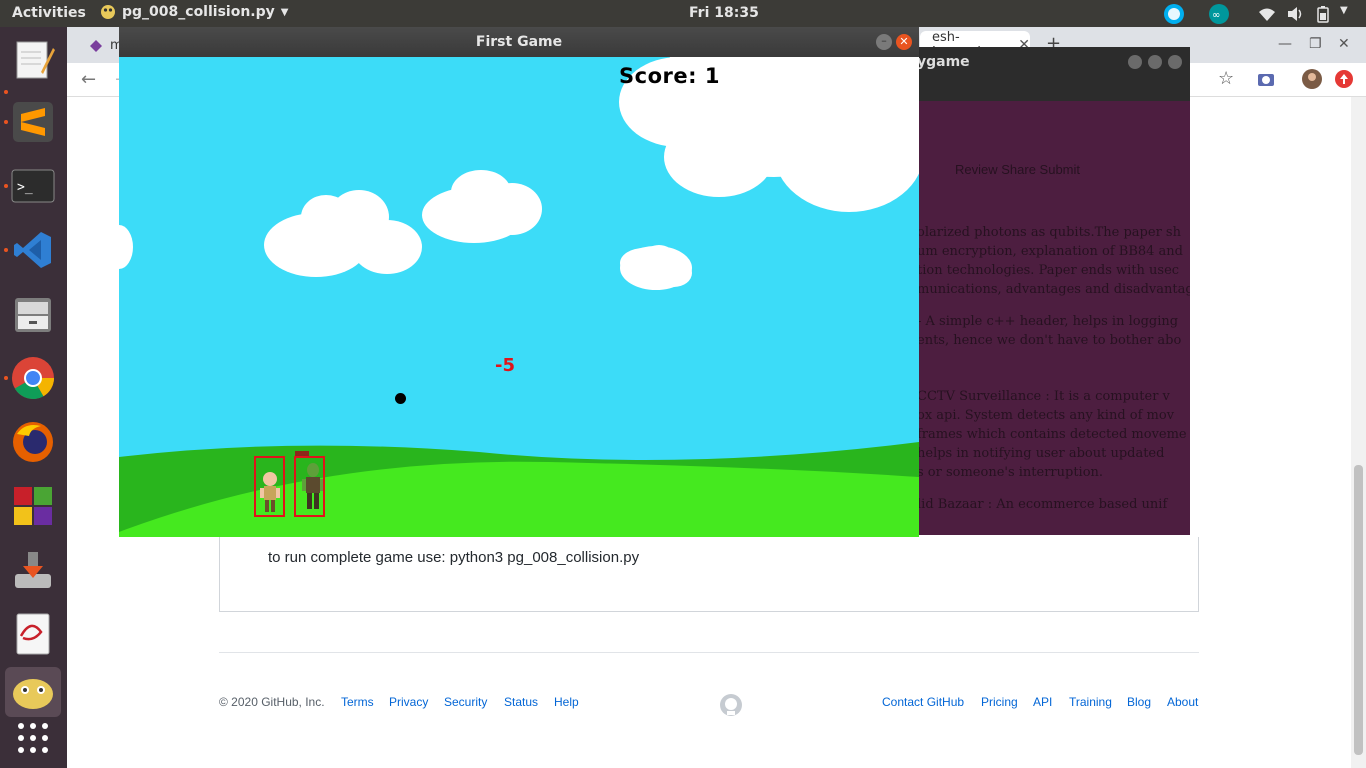 Image resolution: width=1366 pixels, height=768 pixels. I want to click on footer-link-about: About, so click(1182, 702).